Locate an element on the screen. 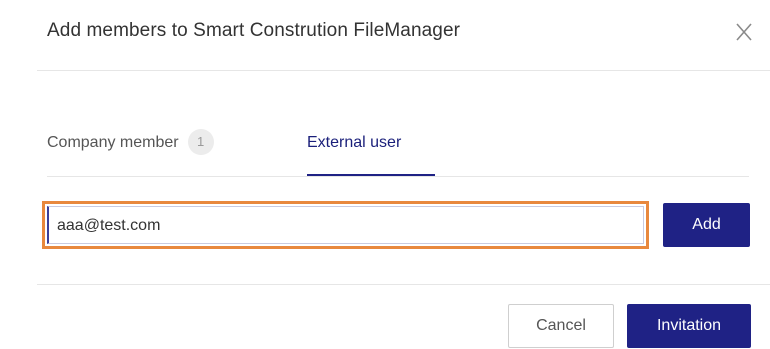 This screenshot has width=770, height=349. member-tabs: Company member 1 External user is located at coordinates (398, 148).